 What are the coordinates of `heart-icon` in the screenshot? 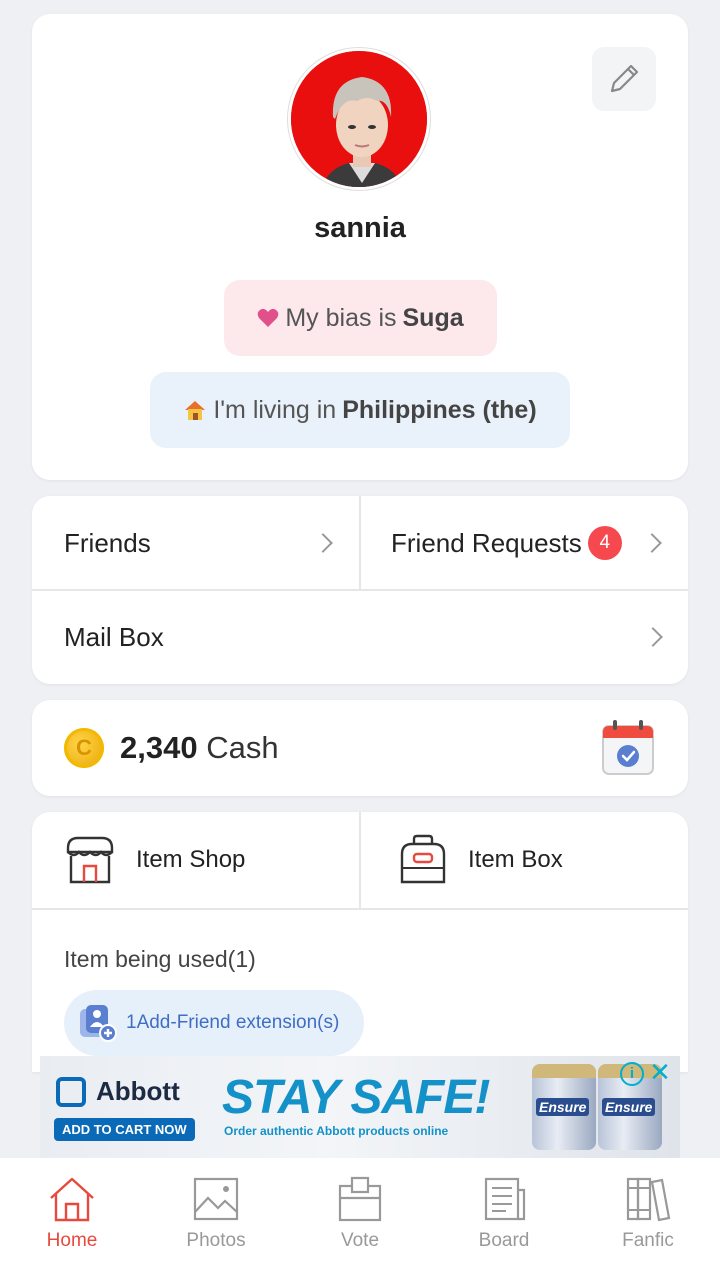 It's located at (268, 318).